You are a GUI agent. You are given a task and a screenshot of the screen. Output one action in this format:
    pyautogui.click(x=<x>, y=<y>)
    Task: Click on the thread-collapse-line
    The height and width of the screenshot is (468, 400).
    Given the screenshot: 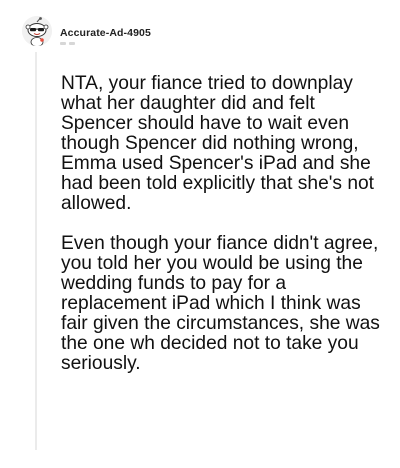 What is the action you would take?
    pyautogui.click(x=36, y=251)
    